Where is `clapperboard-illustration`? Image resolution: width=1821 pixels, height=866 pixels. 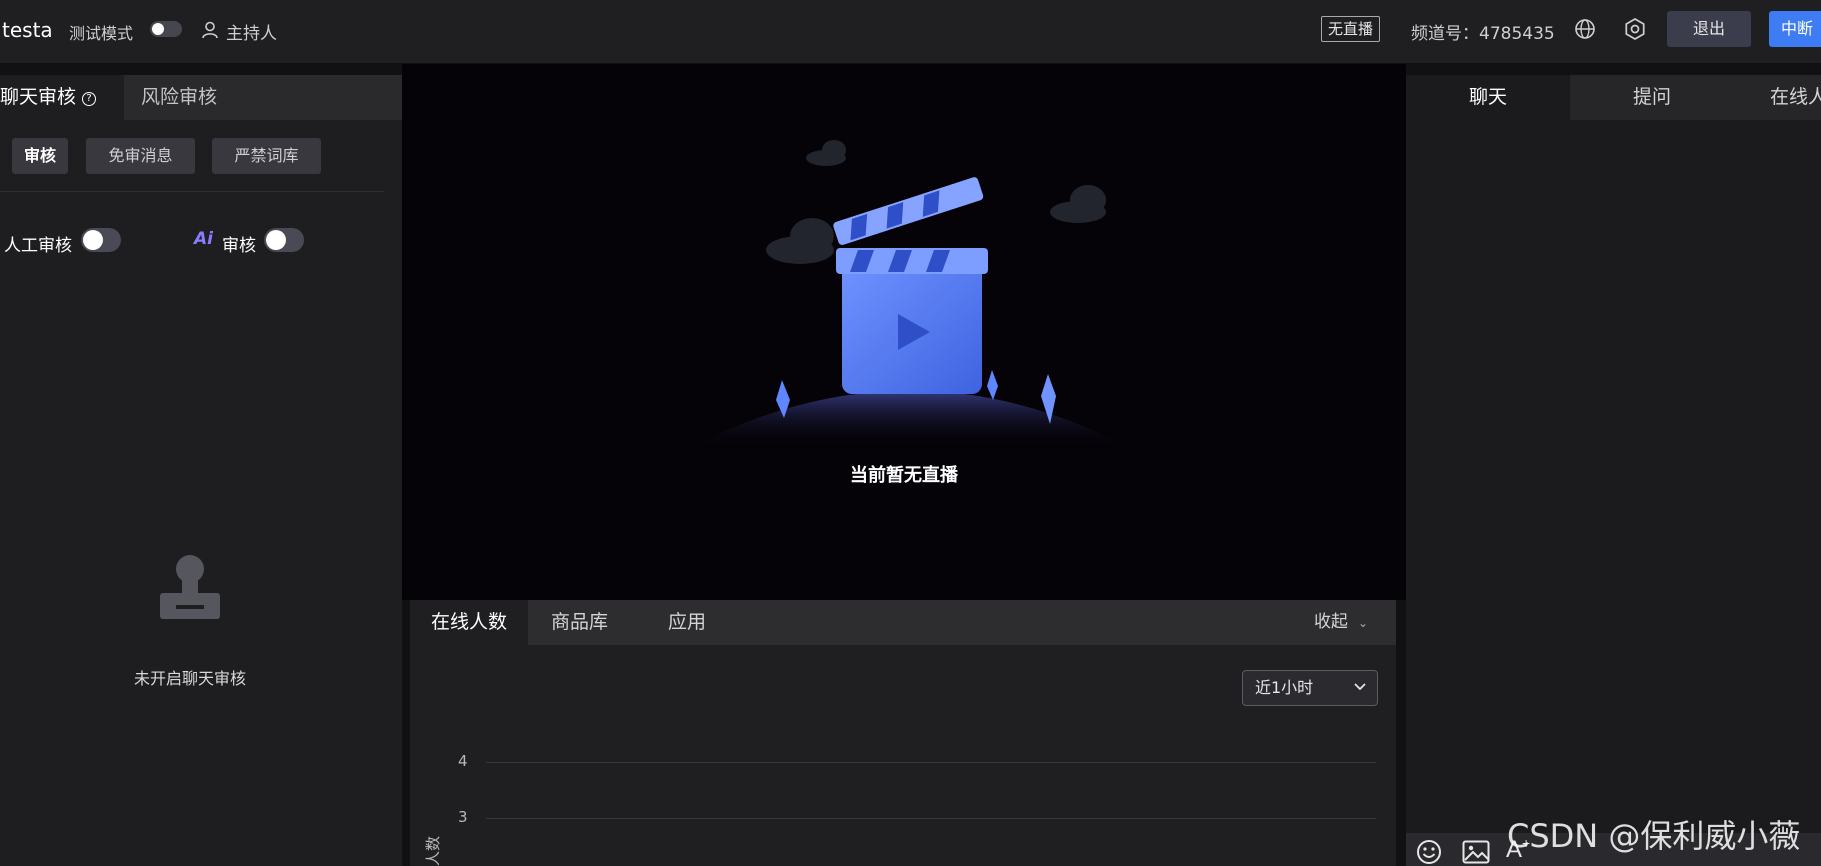
clapperboard-illustration is located at coordinates (910, 294).